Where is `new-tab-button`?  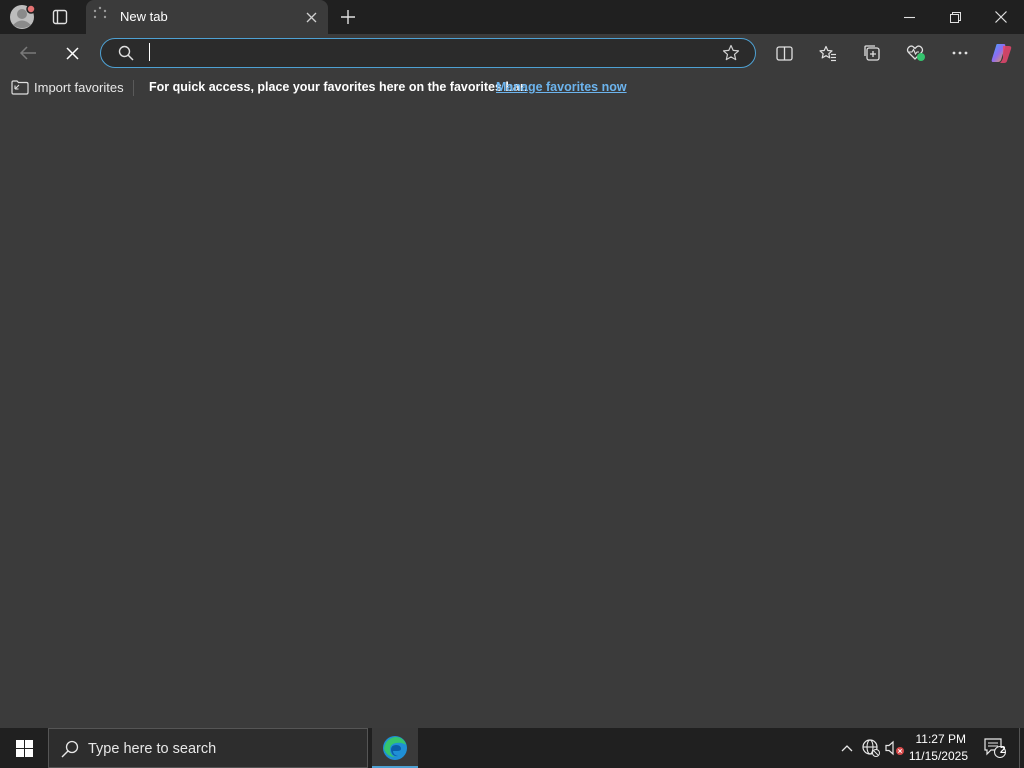 new-tab-button is located at coordinates (348, 17).